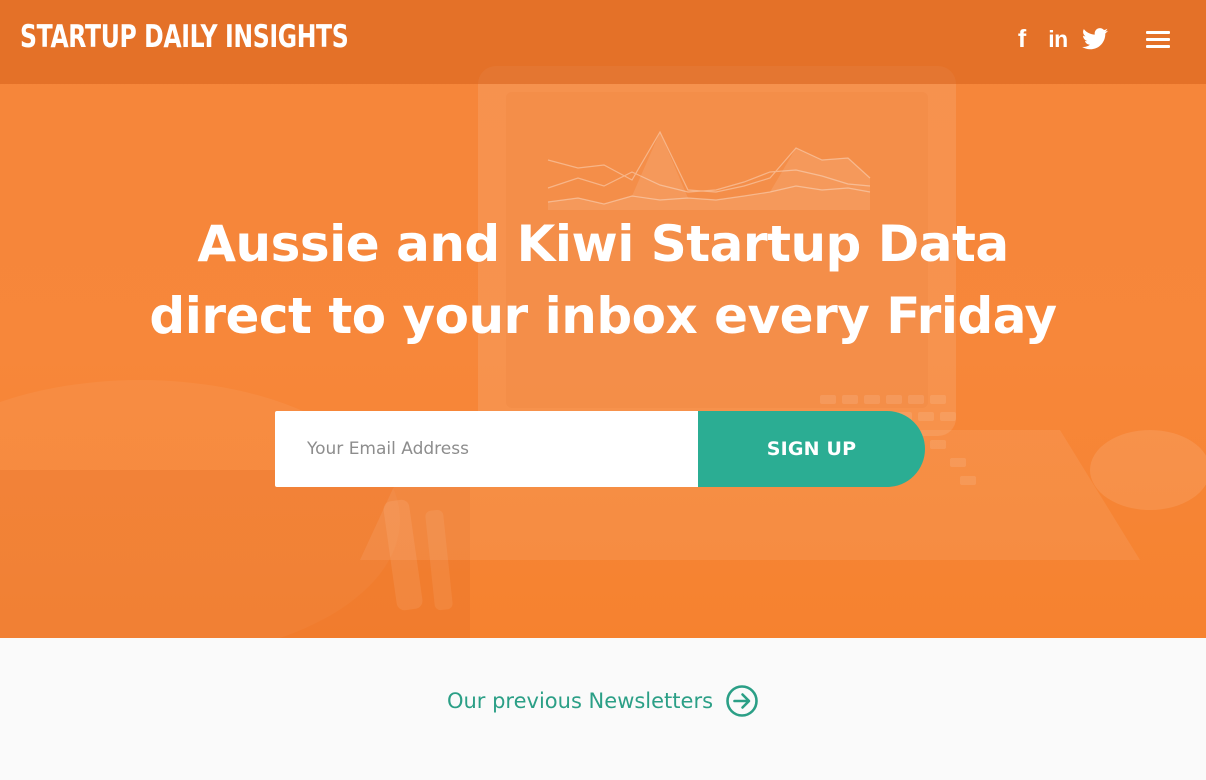  I want to click on menu-bar-bottom, so click(1158, 46).